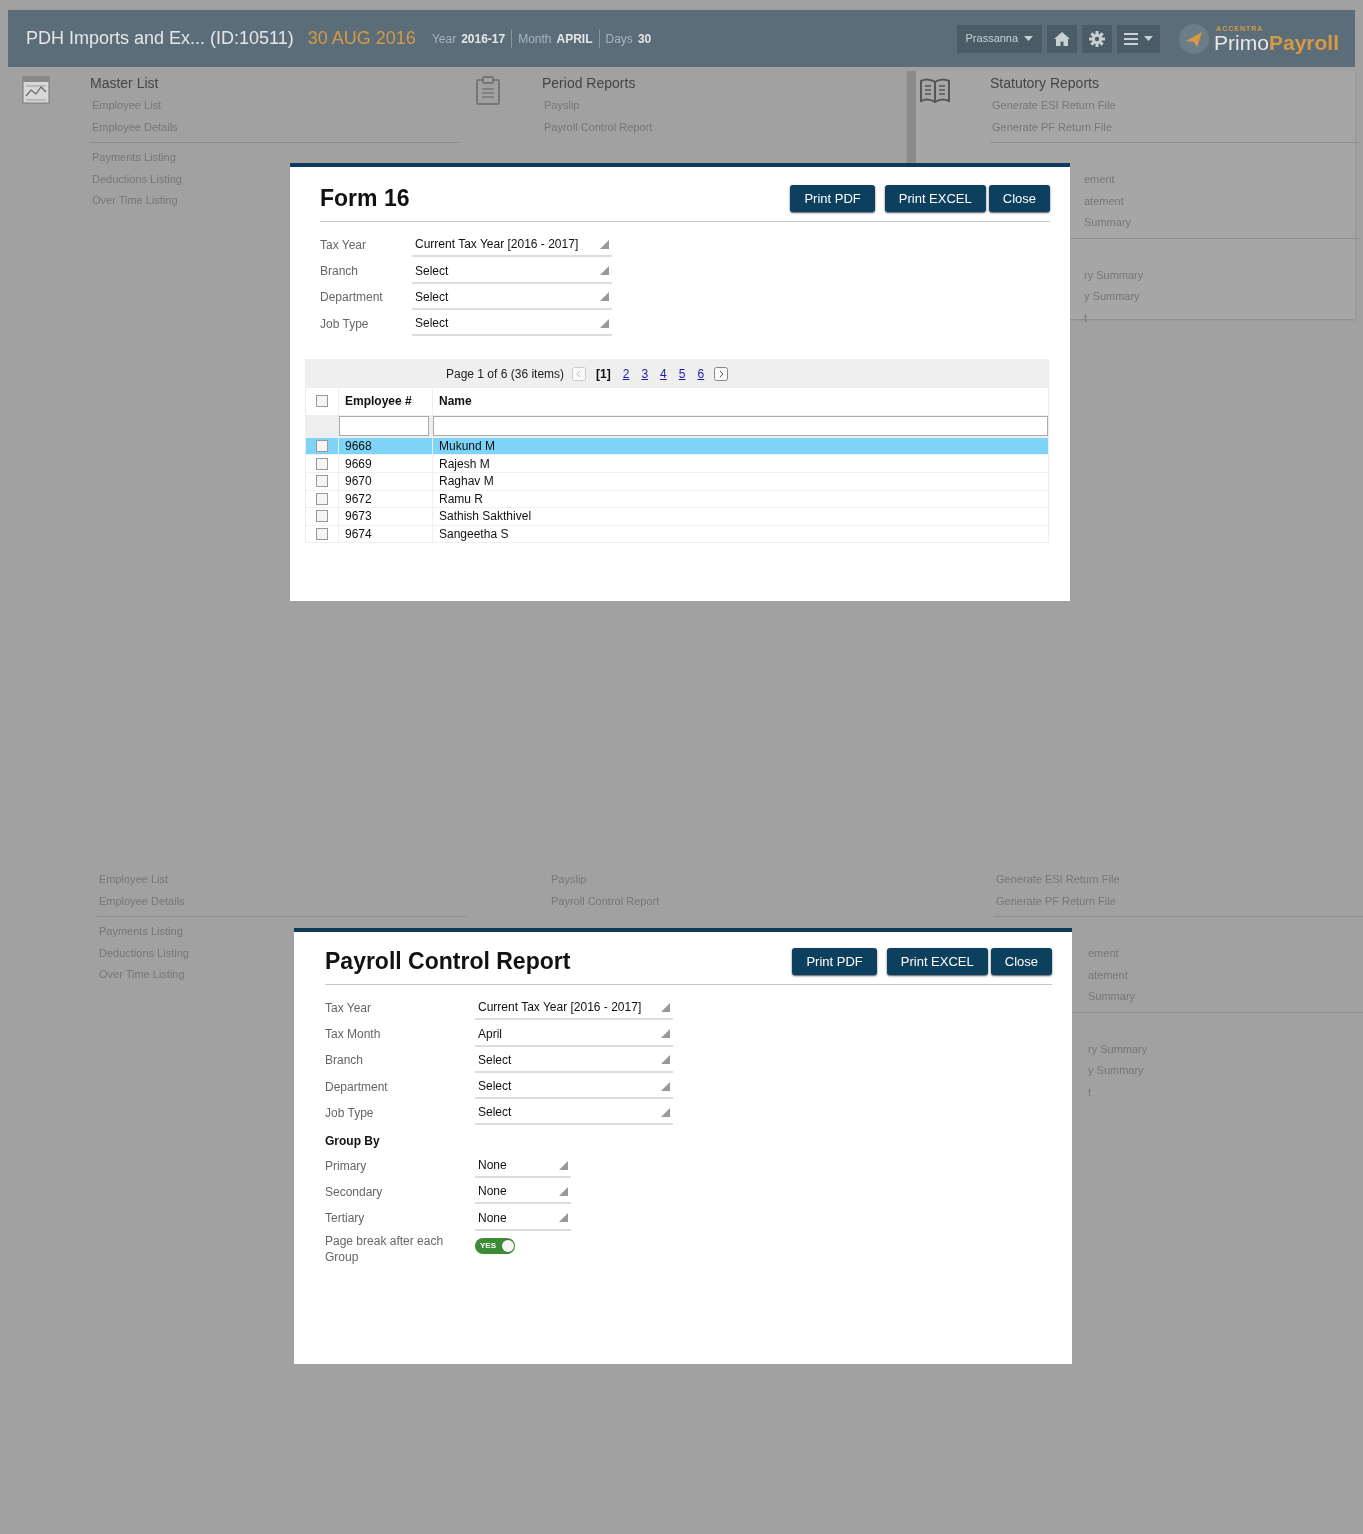 Image resolution: width=1363 pixels, height=1534 pixels. I want to click on stat-label: Days, so click(619, 39).